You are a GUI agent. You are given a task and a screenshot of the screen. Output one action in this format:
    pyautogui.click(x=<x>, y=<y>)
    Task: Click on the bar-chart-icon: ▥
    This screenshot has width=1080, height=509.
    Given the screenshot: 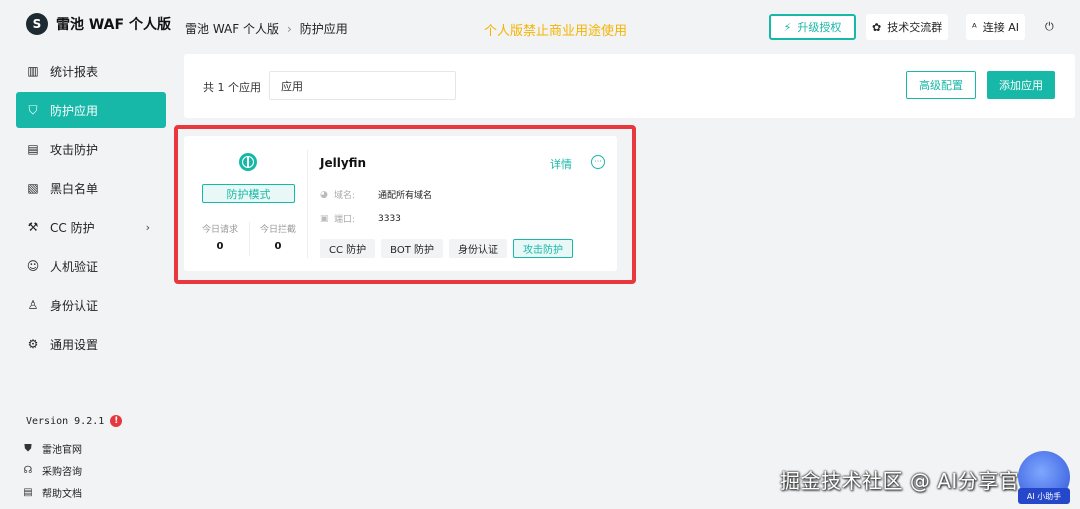 What is the action you would take?
    pyautogui.click(x=33, y=71)
    